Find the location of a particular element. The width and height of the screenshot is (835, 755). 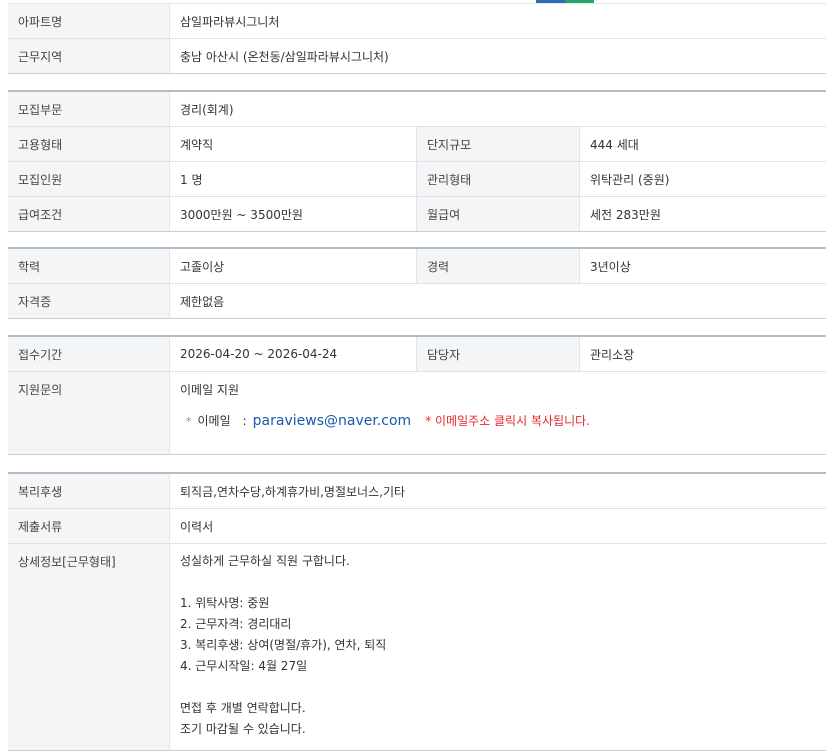

value-complex-size: 444 세대 is located at coordinates (614, 144).